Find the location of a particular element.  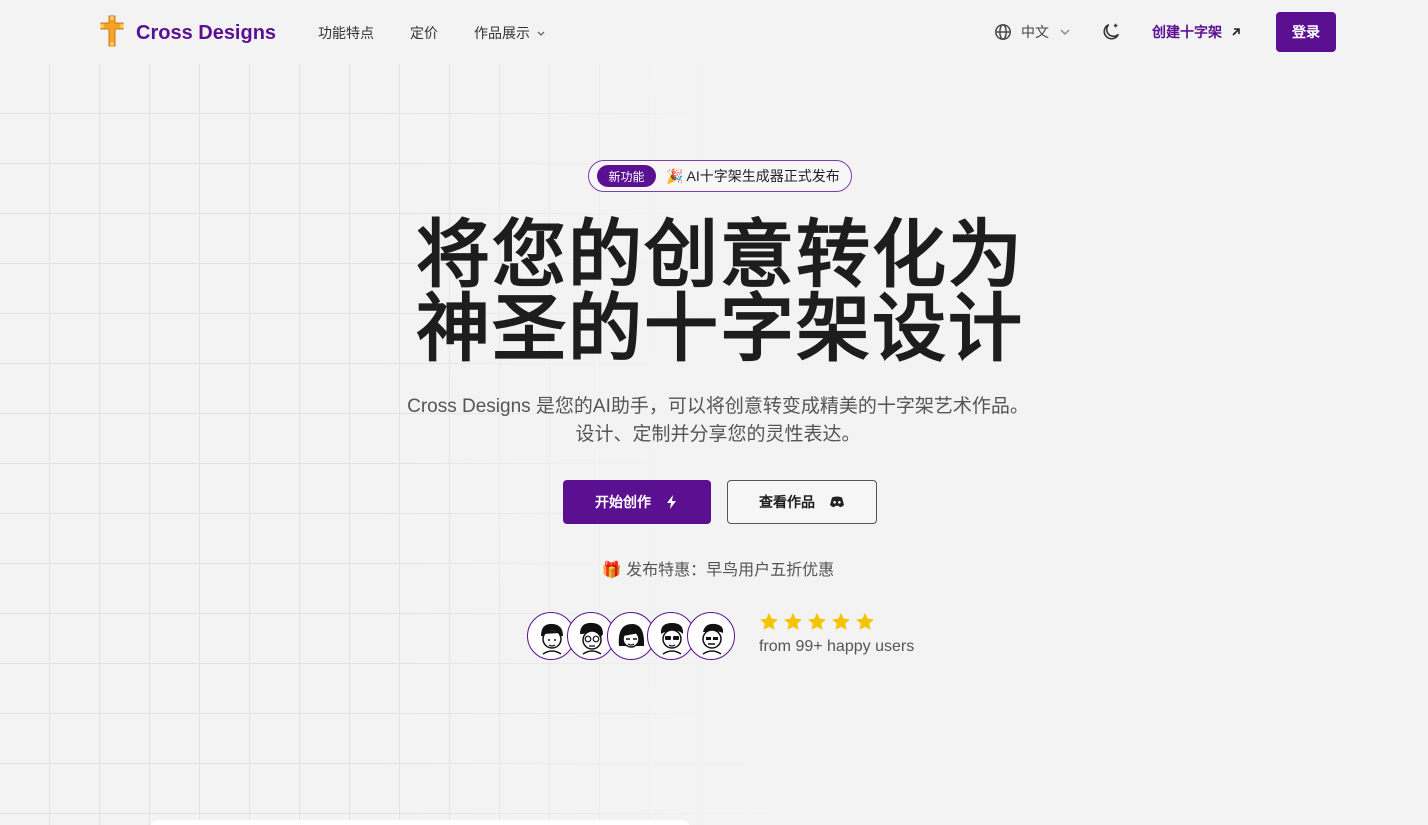

language-label: 中文 is located at coordinates (1035, 32).